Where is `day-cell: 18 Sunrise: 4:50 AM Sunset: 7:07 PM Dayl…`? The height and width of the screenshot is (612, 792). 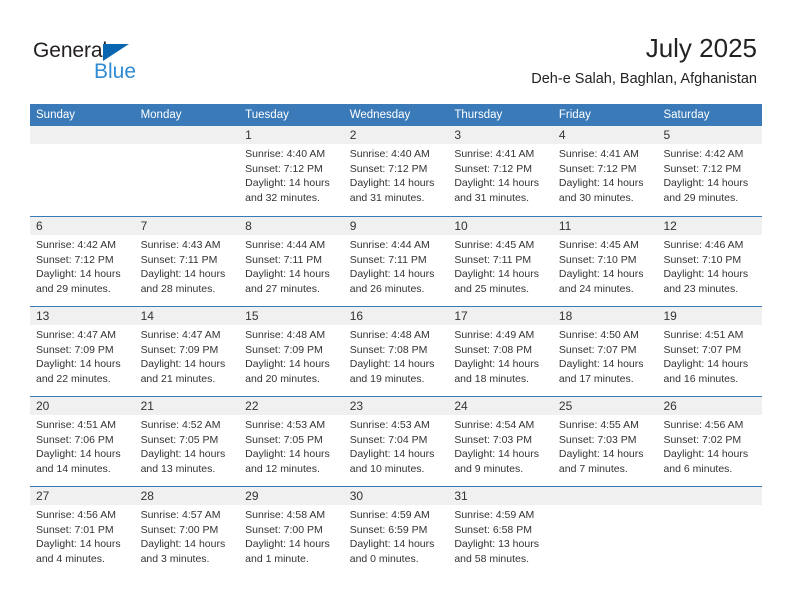 day-cell: 18 Sunrise: 4:50 AM Sunset: 7:07 PM Dayl… is located at coordinates (605, 351).